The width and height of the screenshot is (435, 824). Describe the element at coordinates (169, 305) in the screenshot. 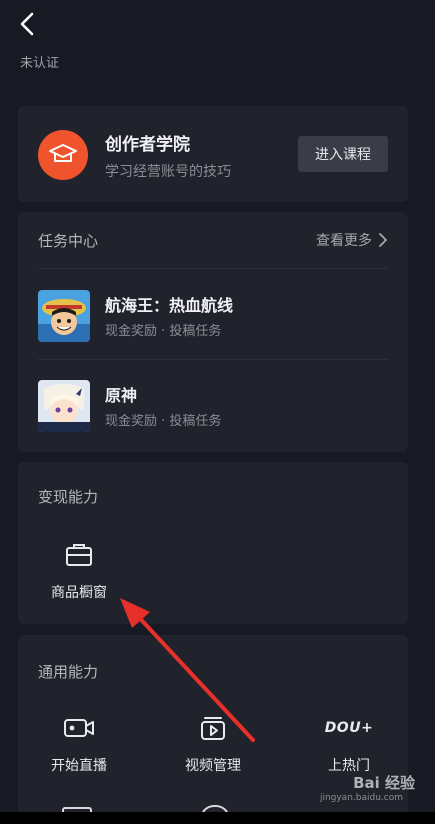

I see `task-title: 航海王：热血航线` at that location.